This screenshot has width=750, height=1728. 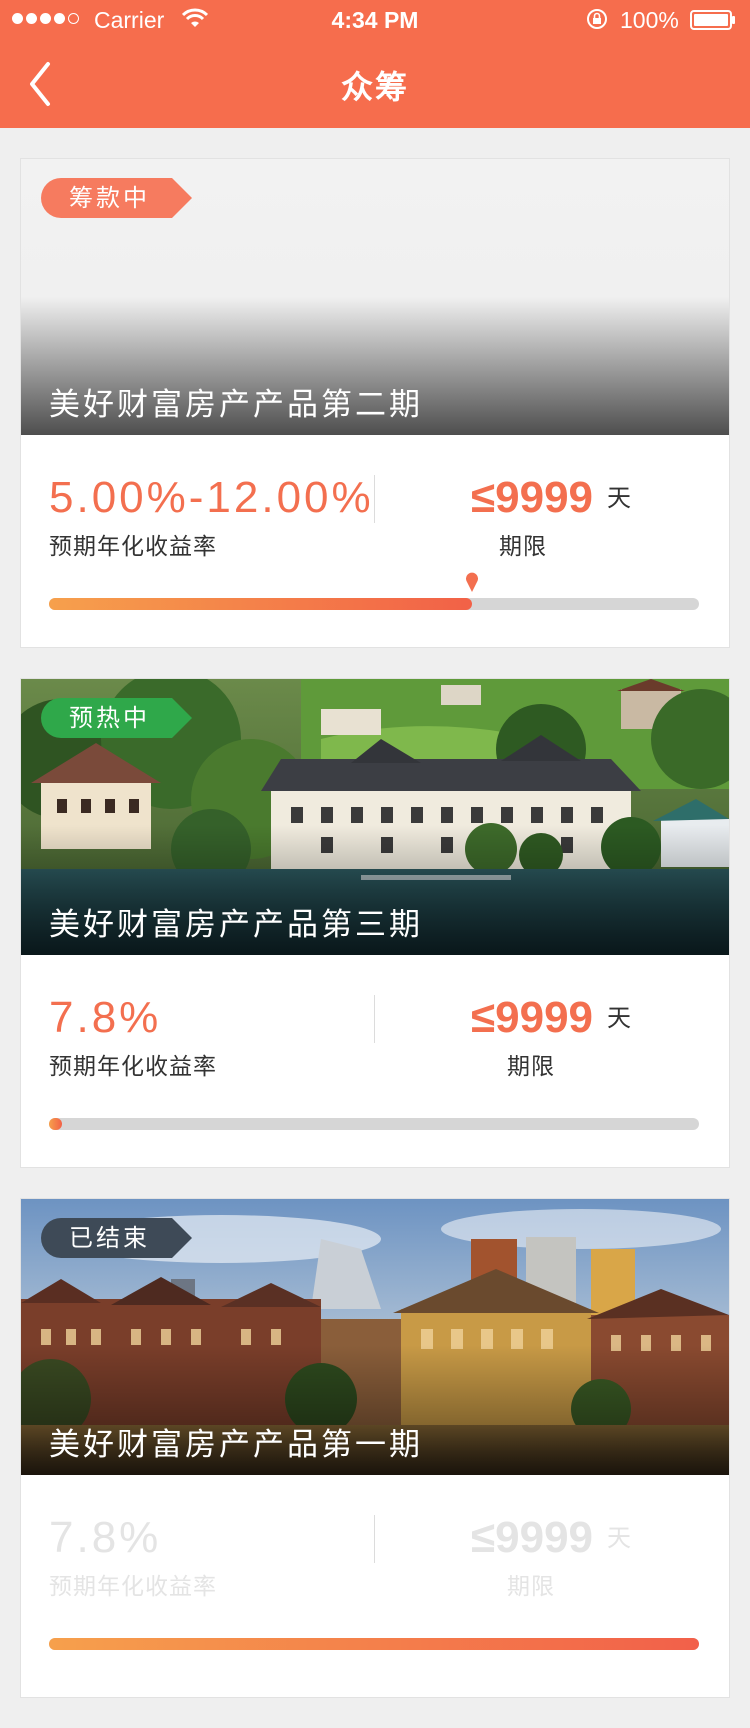 What do you see at coordinates (116, 718) in the screenshot?
I see `status-tag: 预热中` at bounding box center [116, 718].